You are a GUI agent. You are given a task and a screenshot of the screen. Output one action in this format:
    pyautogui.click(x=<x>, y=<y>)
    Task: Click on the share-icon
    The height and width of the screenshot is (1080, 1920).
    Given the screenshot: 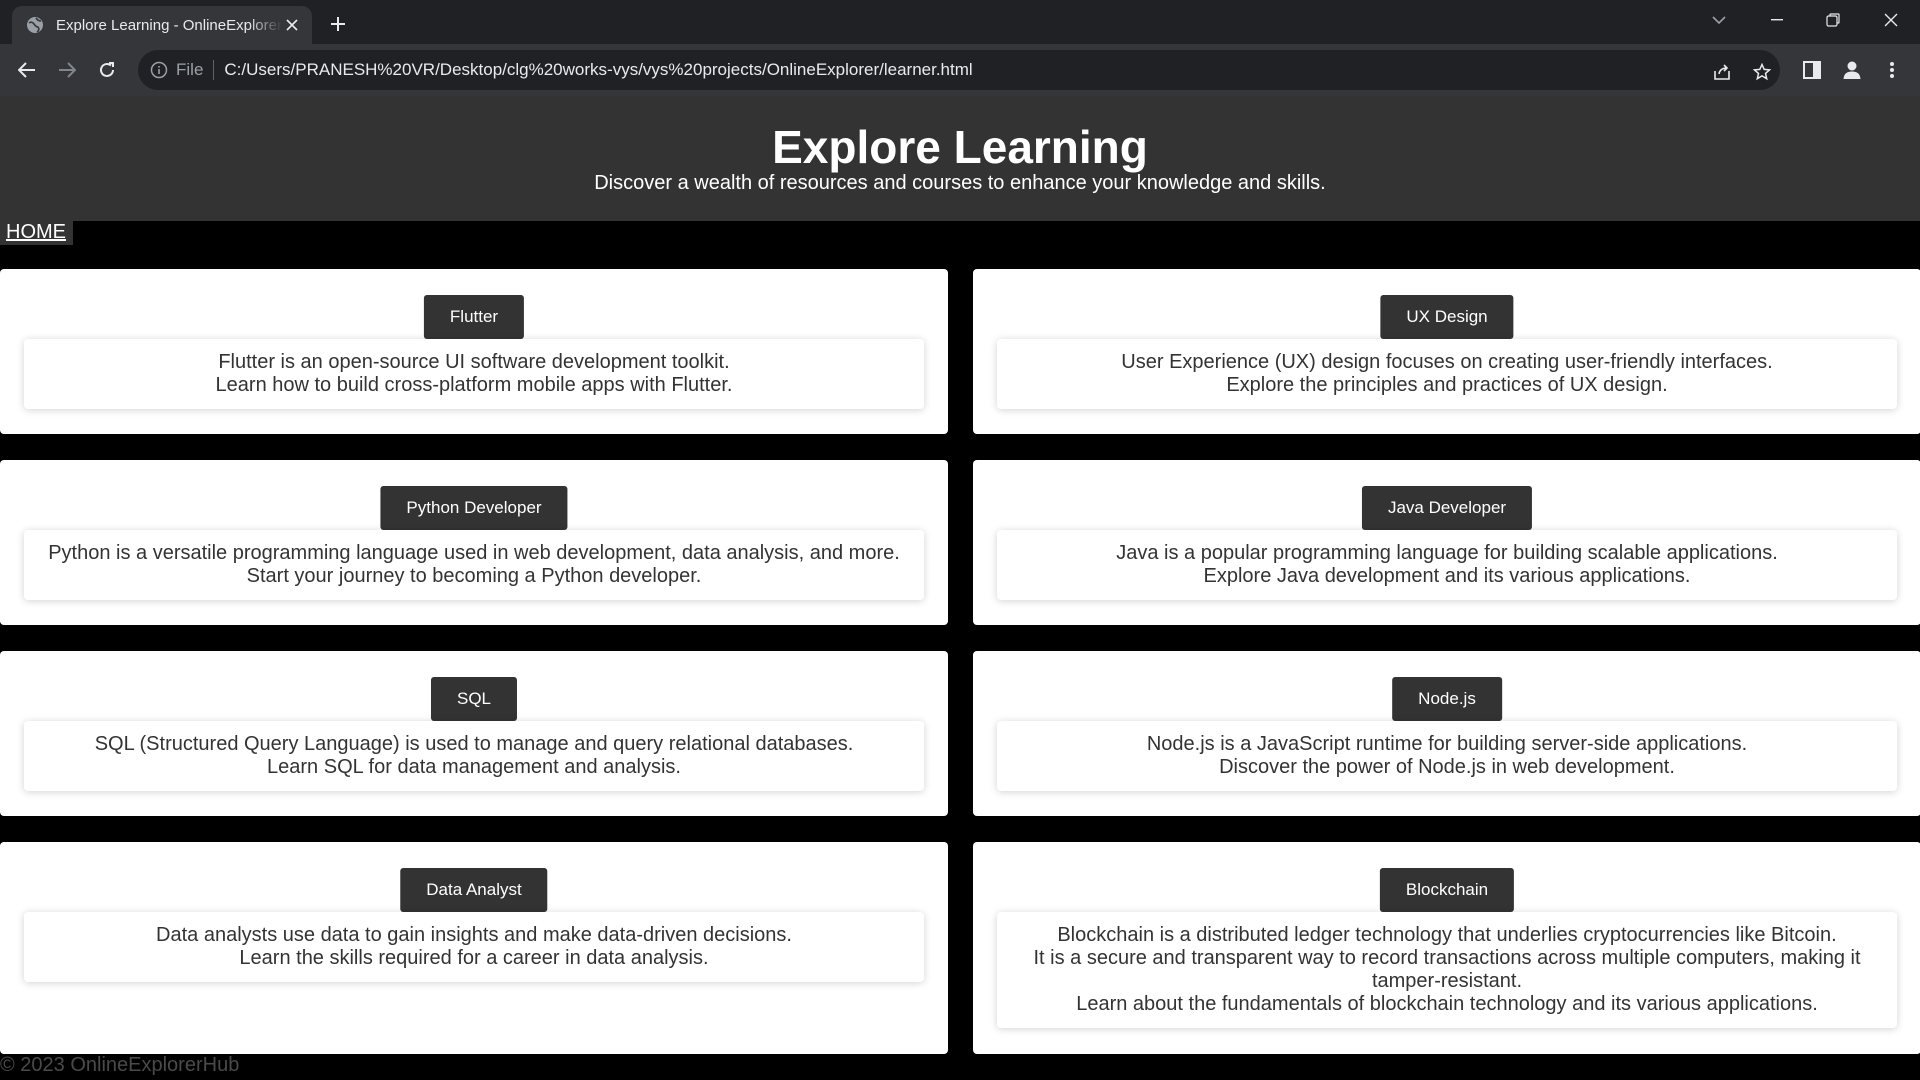 What is the action you would take?
    pyautogui.click(x=1722, y=72)
    